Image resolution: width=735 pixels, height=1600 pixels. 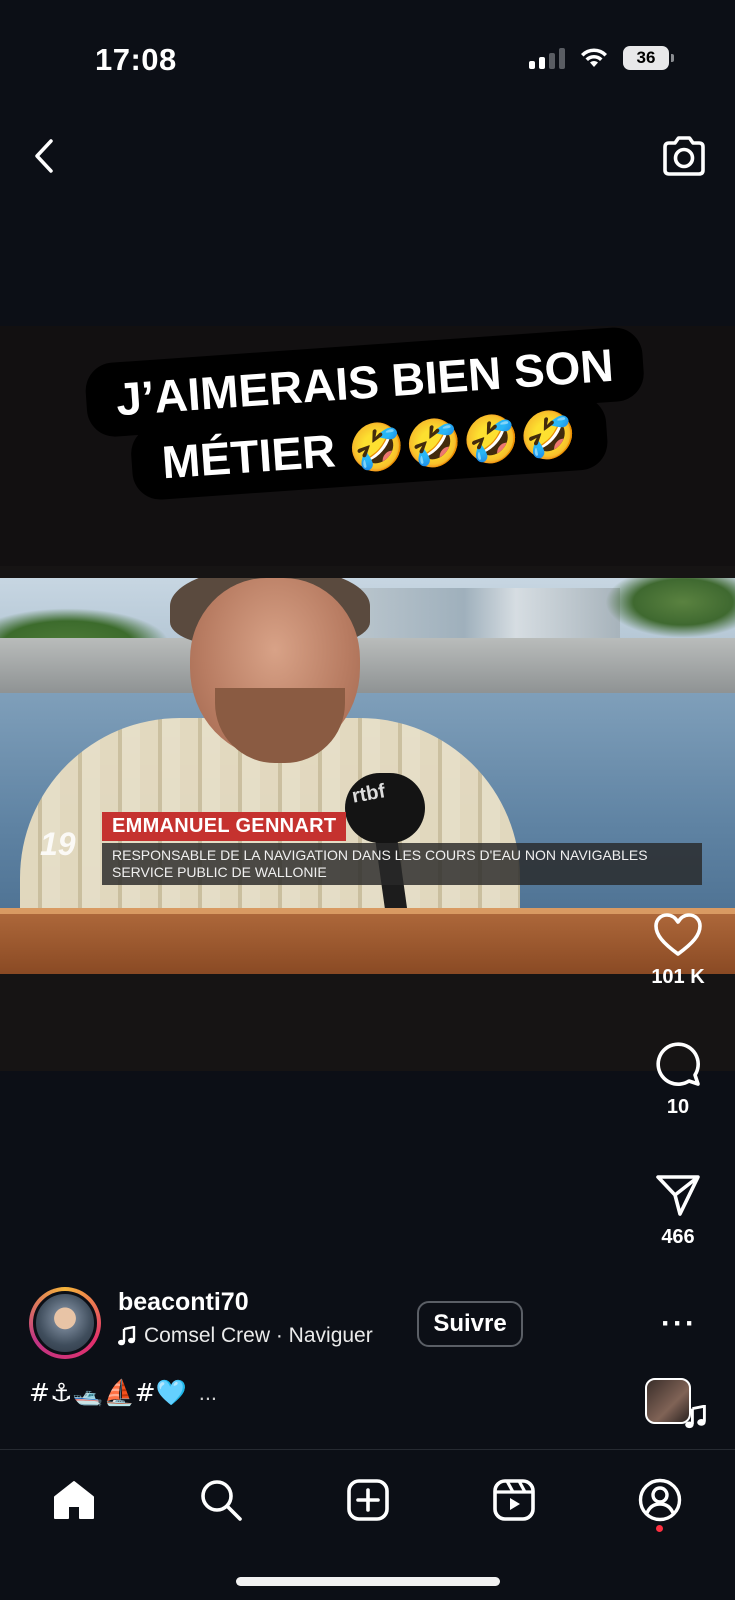 I want to click on more-options-button: ···, so click(x=679, y=1324).